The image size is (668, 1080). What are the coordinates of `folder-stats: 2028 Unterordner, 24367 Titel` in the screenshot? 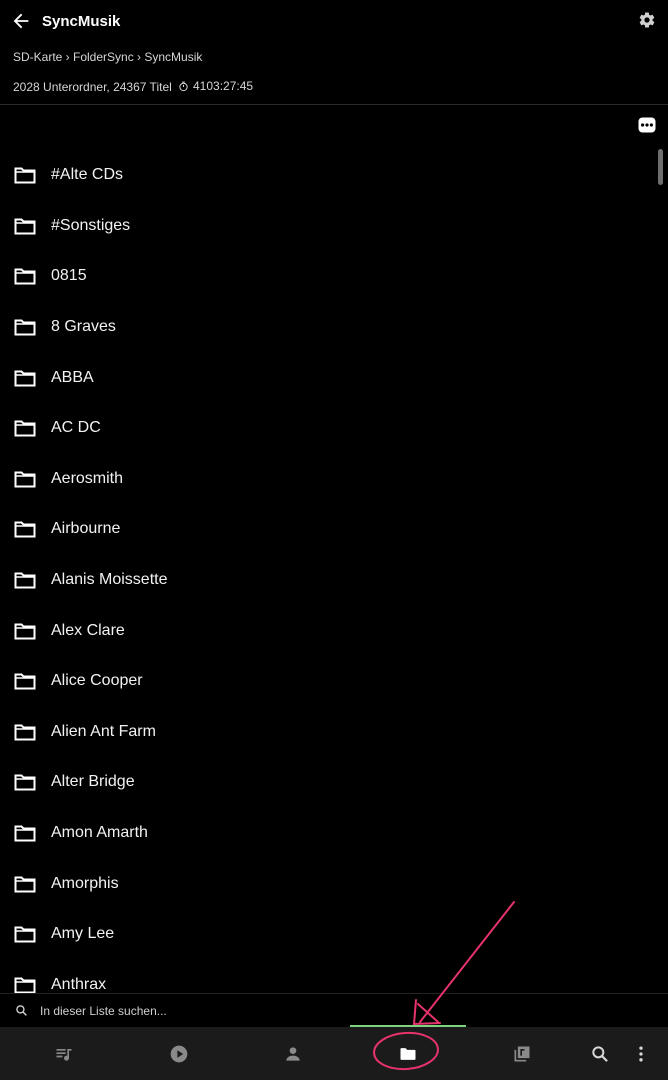 It's located at (92, 87).